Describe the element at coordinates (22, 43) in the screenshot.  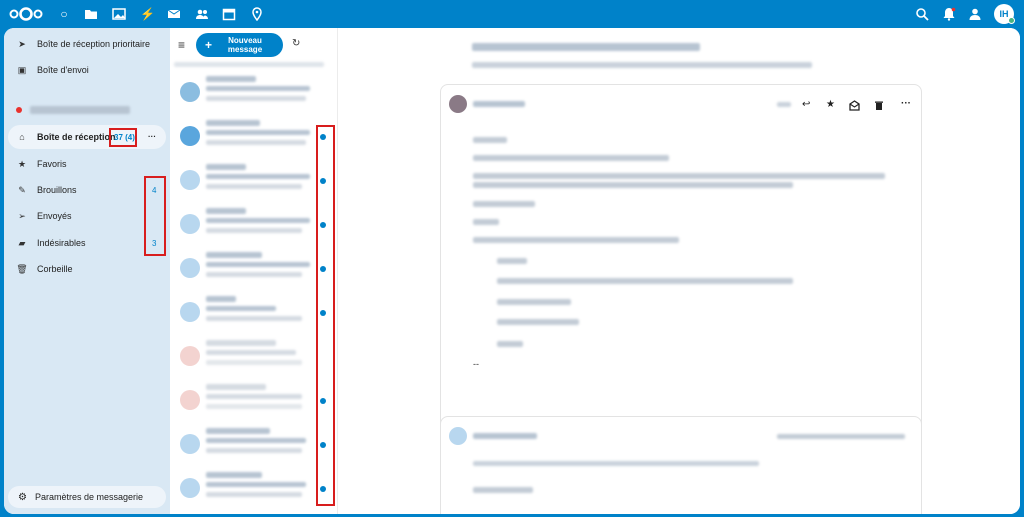
I see `priority-inbox-icon: ➤` at that location.